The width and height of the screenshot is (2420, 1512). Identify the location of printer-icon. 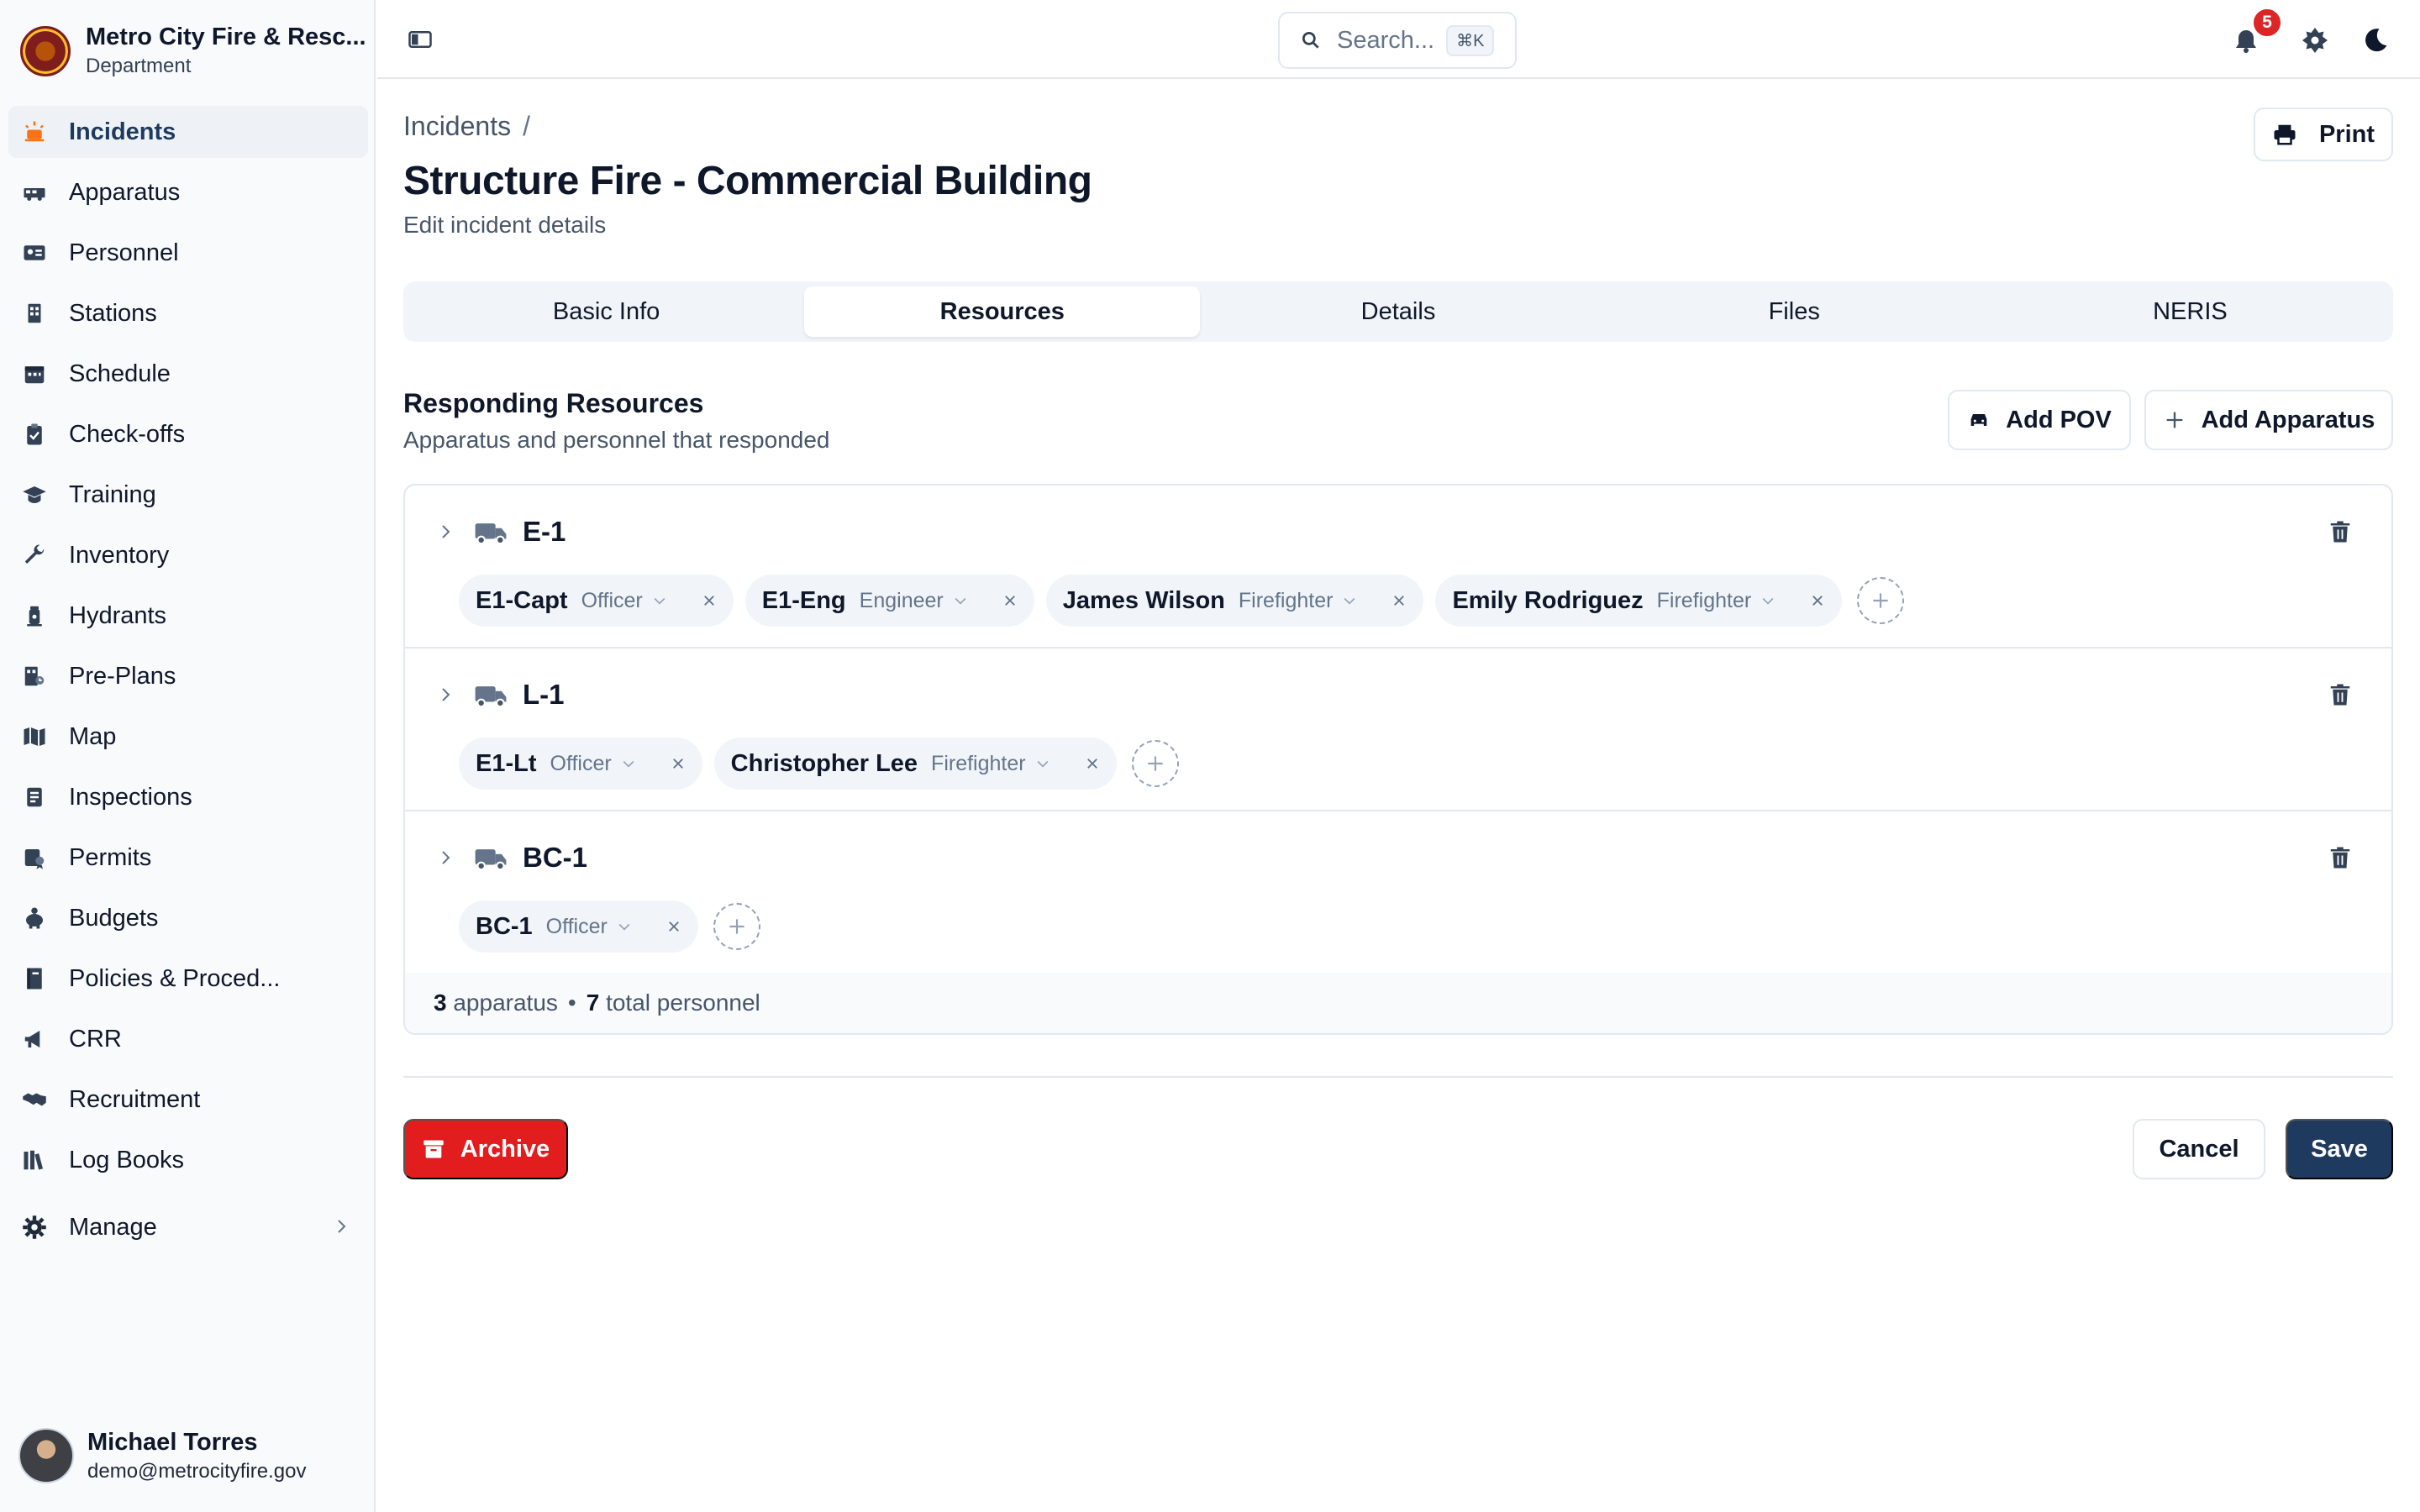
(2285, 134).